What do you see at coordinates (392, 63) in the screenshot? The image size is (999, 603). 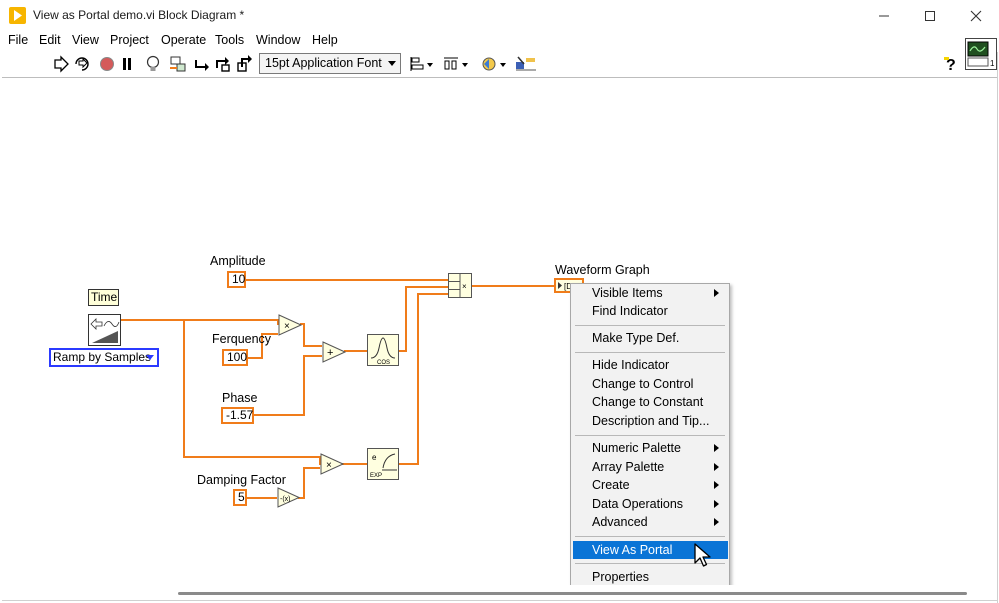 I see `chevron-down-icon` at bounding box center [392, 63].